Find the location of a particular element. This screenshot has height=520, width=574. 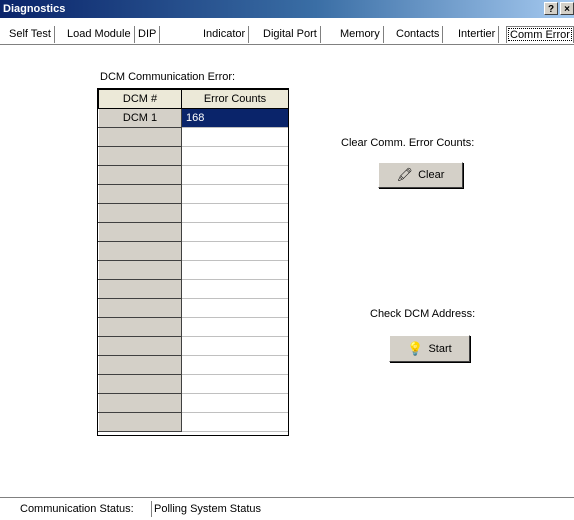

lightbulb-icon: 💡 is located at coordinates (415, 348).